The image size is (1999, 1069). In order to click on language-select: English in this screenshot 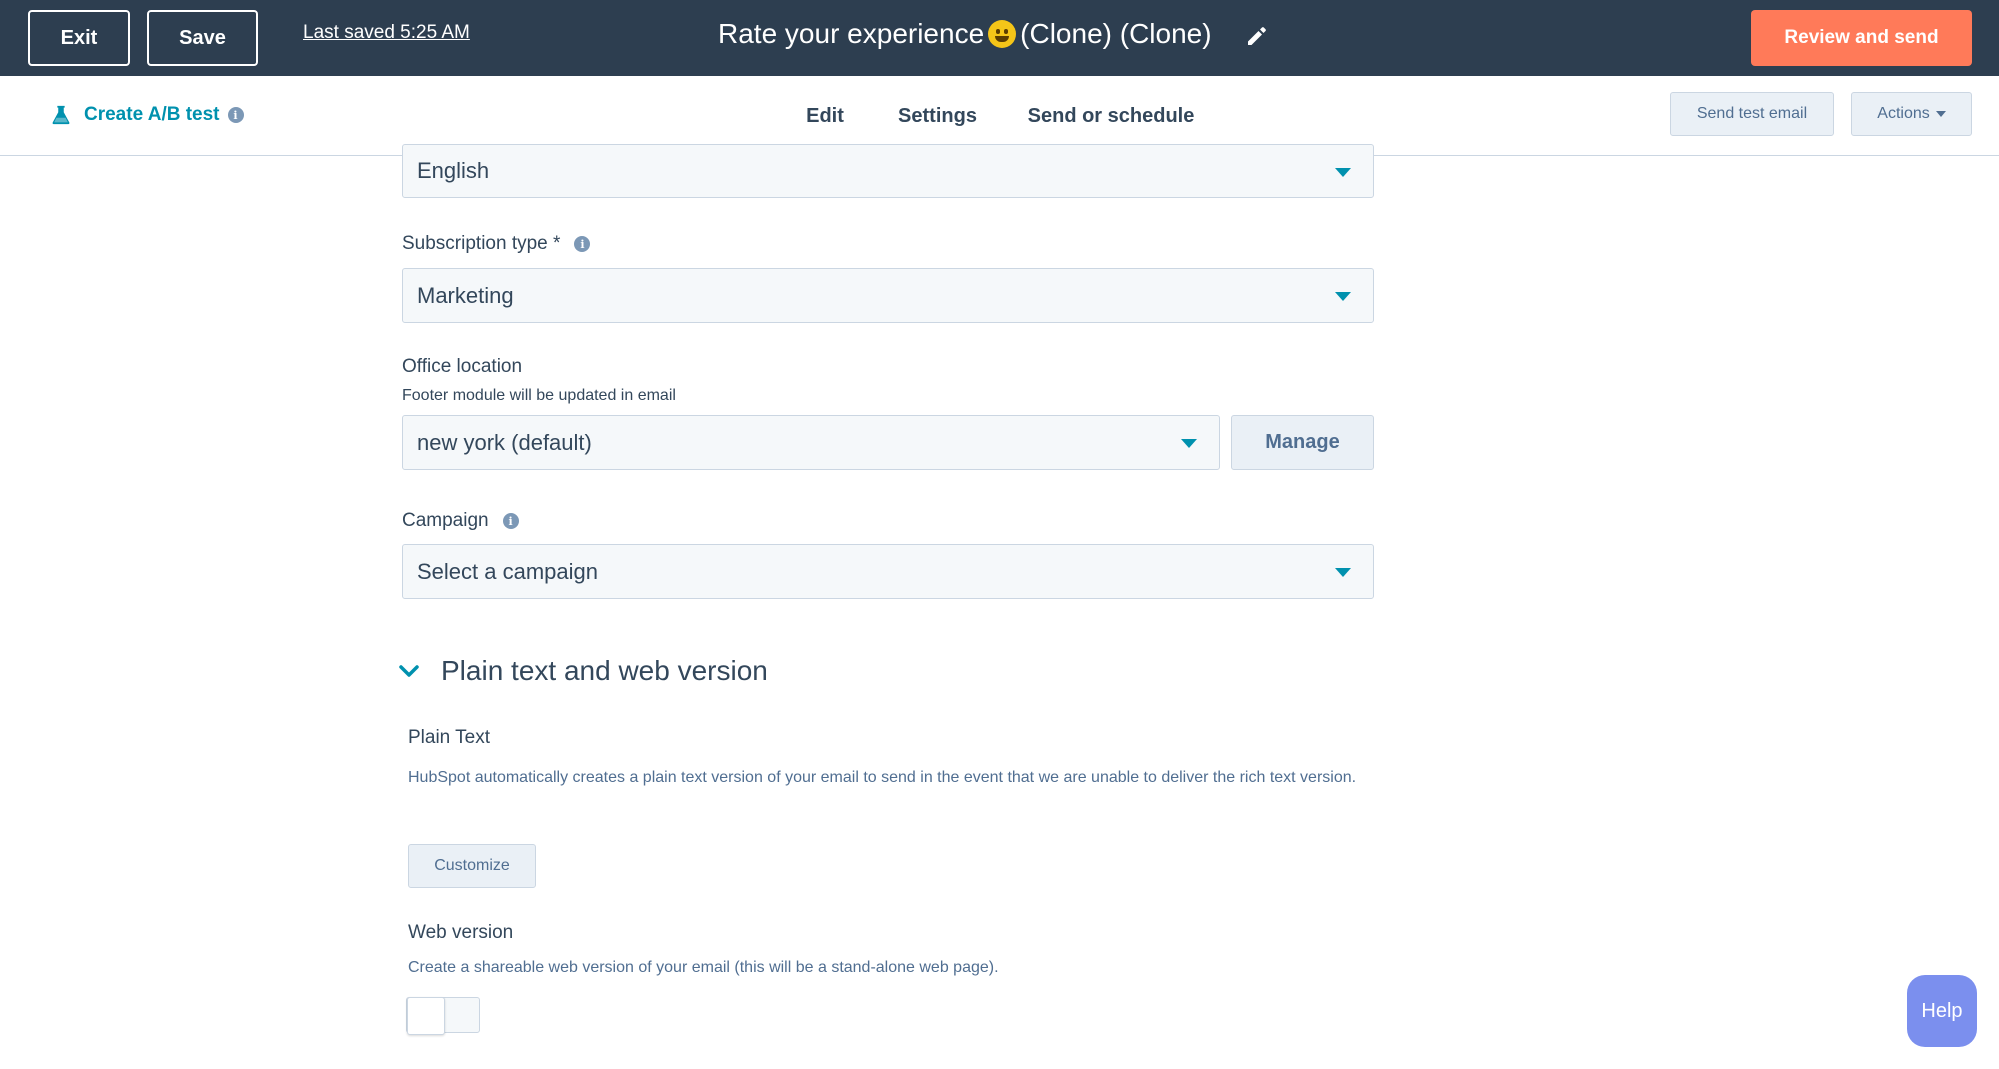, I will do `click(888, 171)`.